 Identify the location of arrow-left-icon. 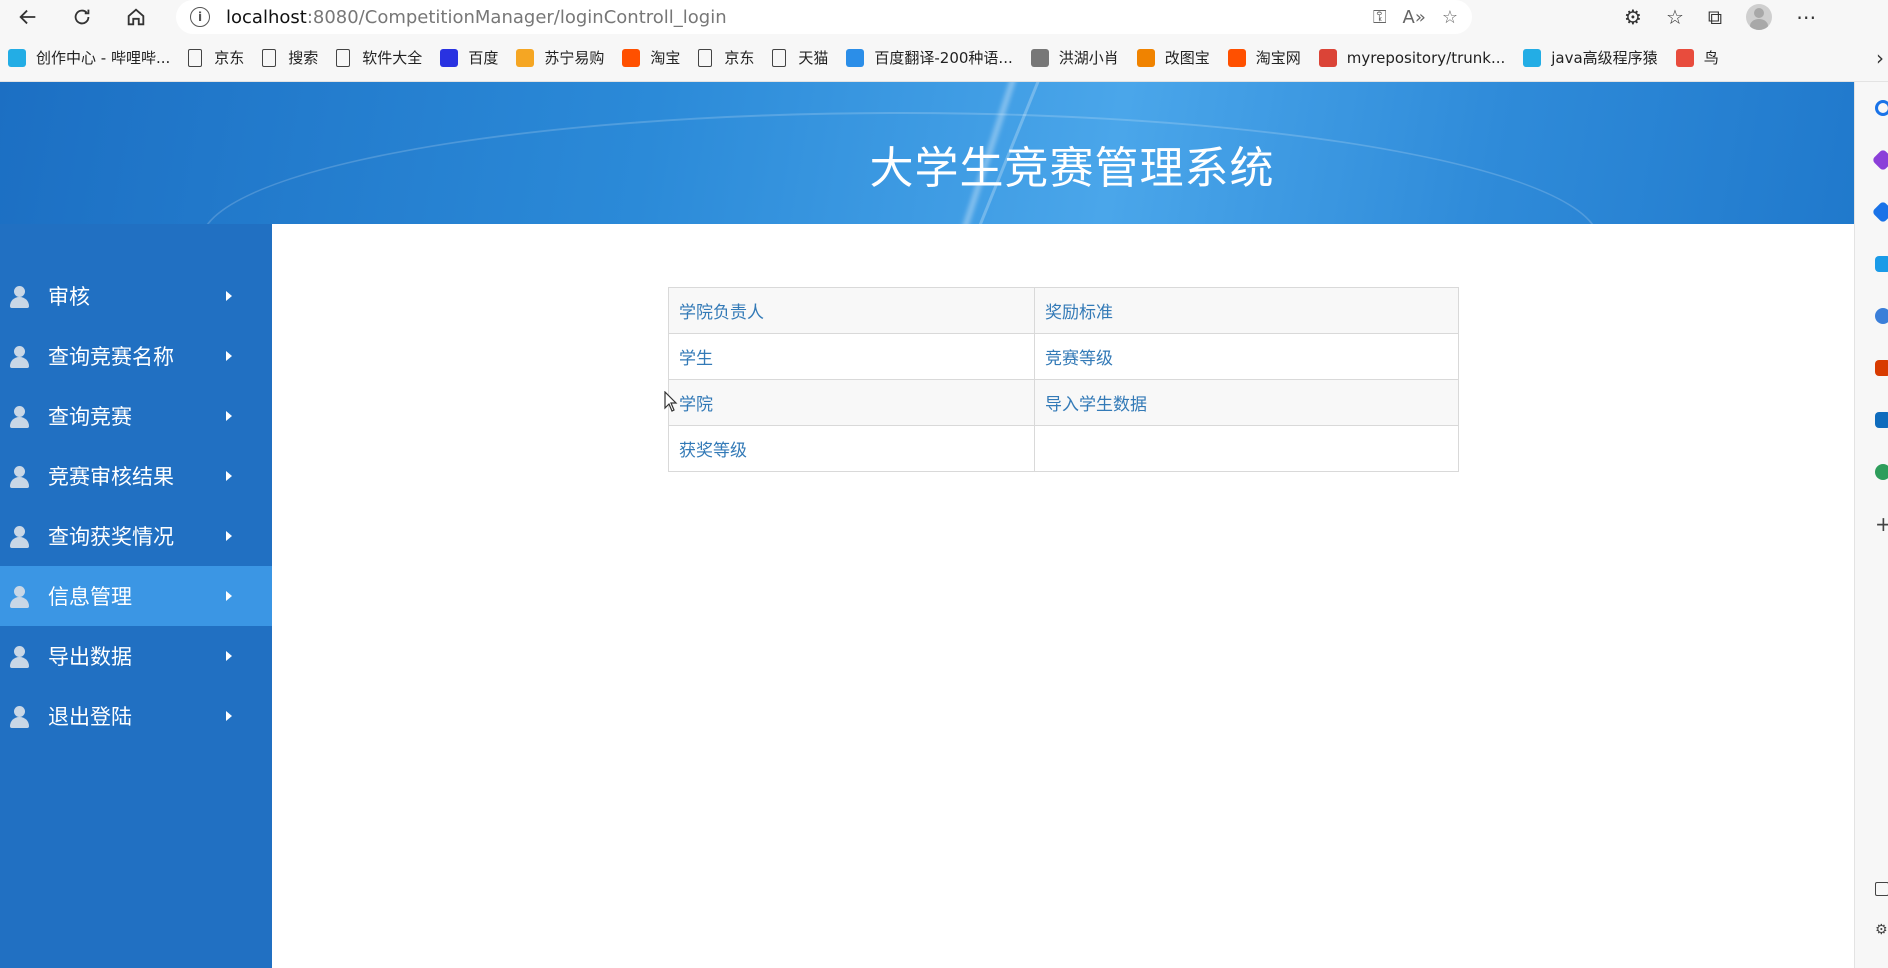
(27, 17).